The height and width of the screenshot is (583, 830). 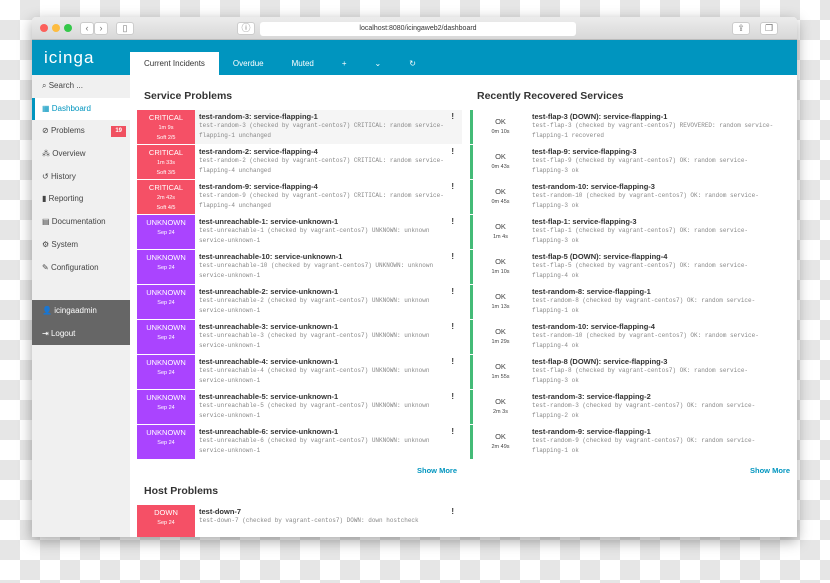 What do you see at coordinates (412, 63) in the screenshot?
I see `refresh-icon: ↻` at bounding box center [412, 63].